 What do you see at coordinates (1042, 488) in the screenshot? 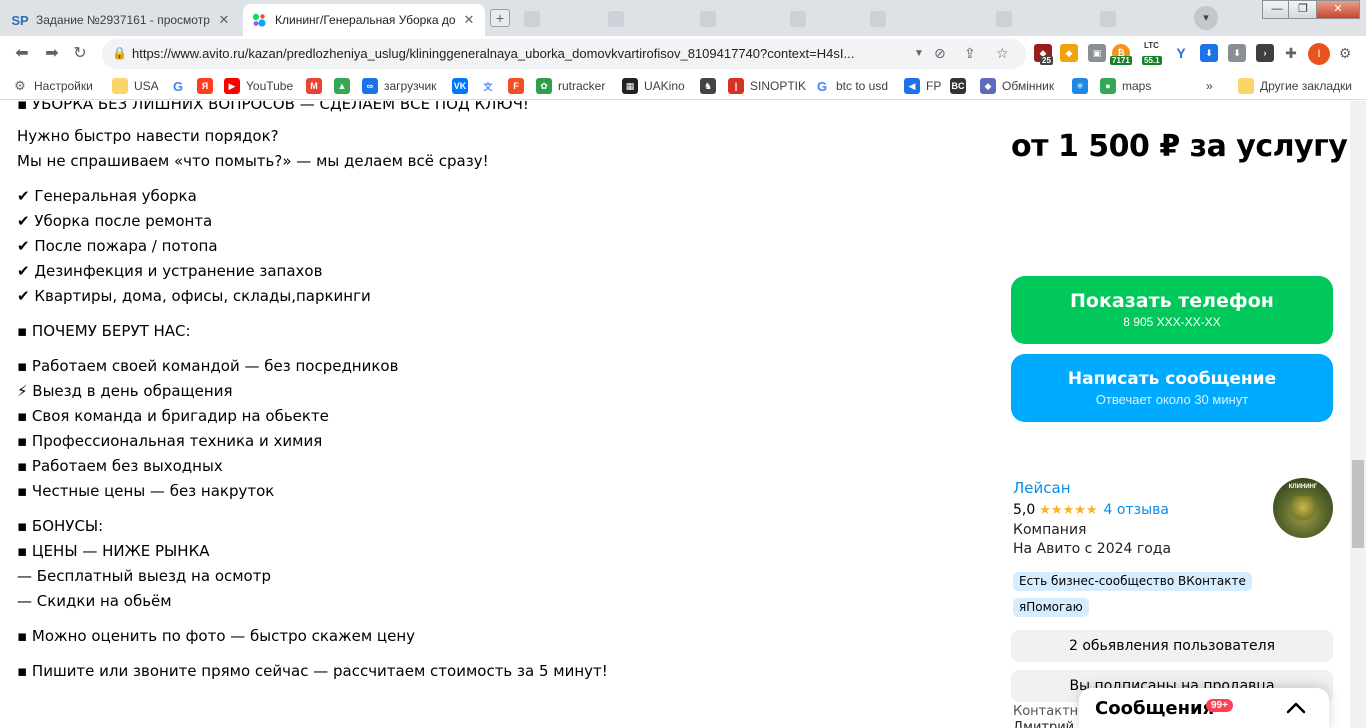
I see `seller-name-link: Лейсан` at bounding box center [1042, 488].